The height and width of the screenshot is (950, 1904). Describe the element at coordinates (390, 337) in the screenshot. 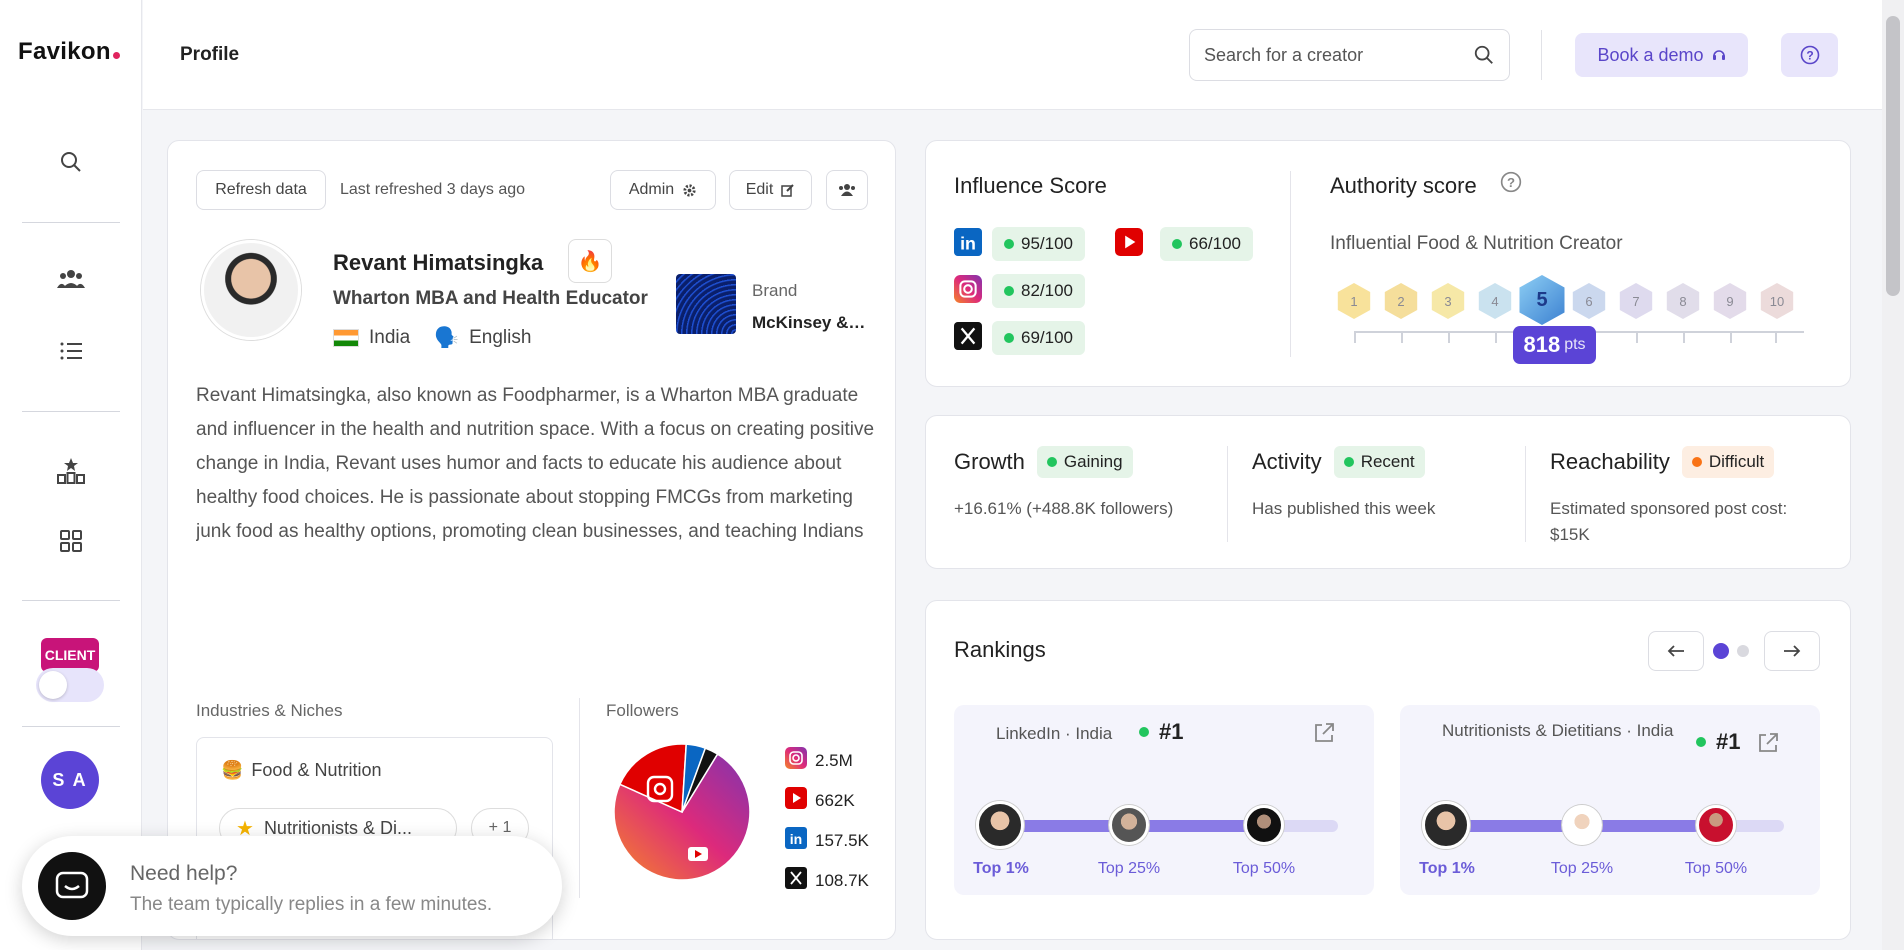

I see `country-label: India` at that location.